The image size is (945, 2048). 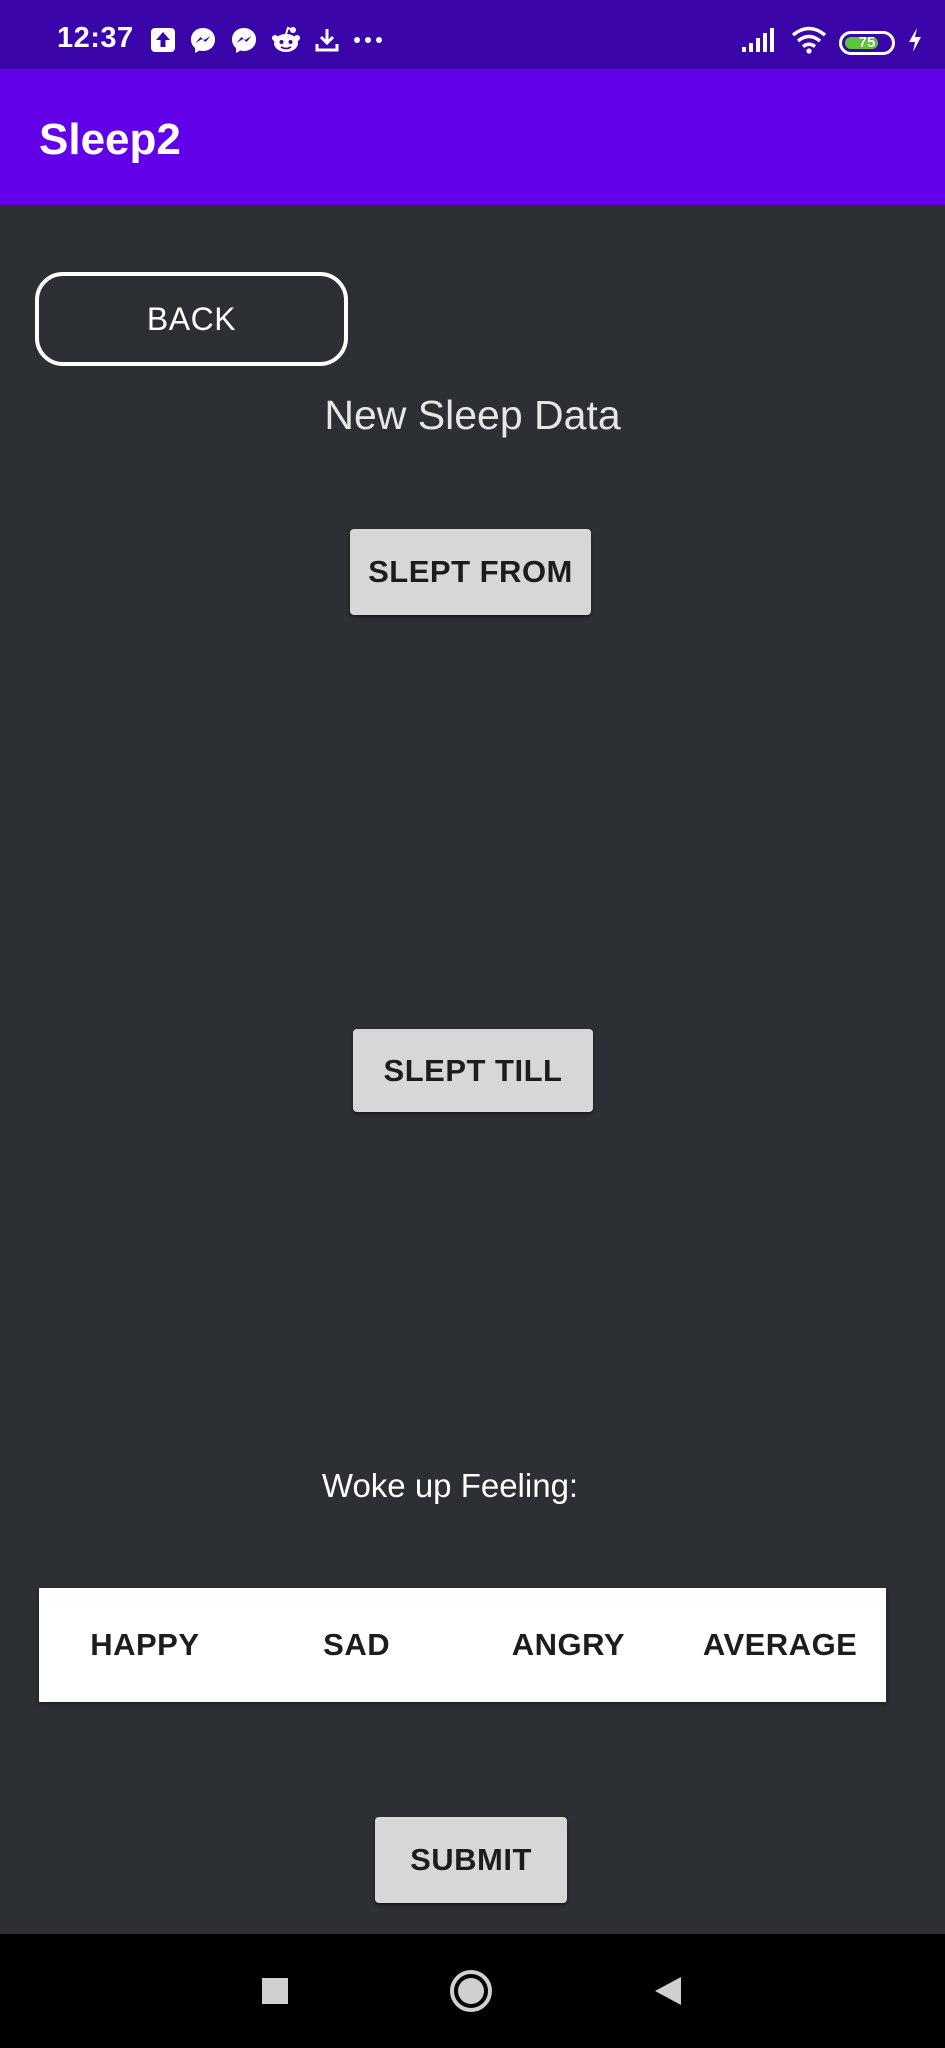 What do you see at coordinates (145, 1645) in the screenshot?
I see `feeling-option-happy: HAPPY` at bounding box center [145, 1645].